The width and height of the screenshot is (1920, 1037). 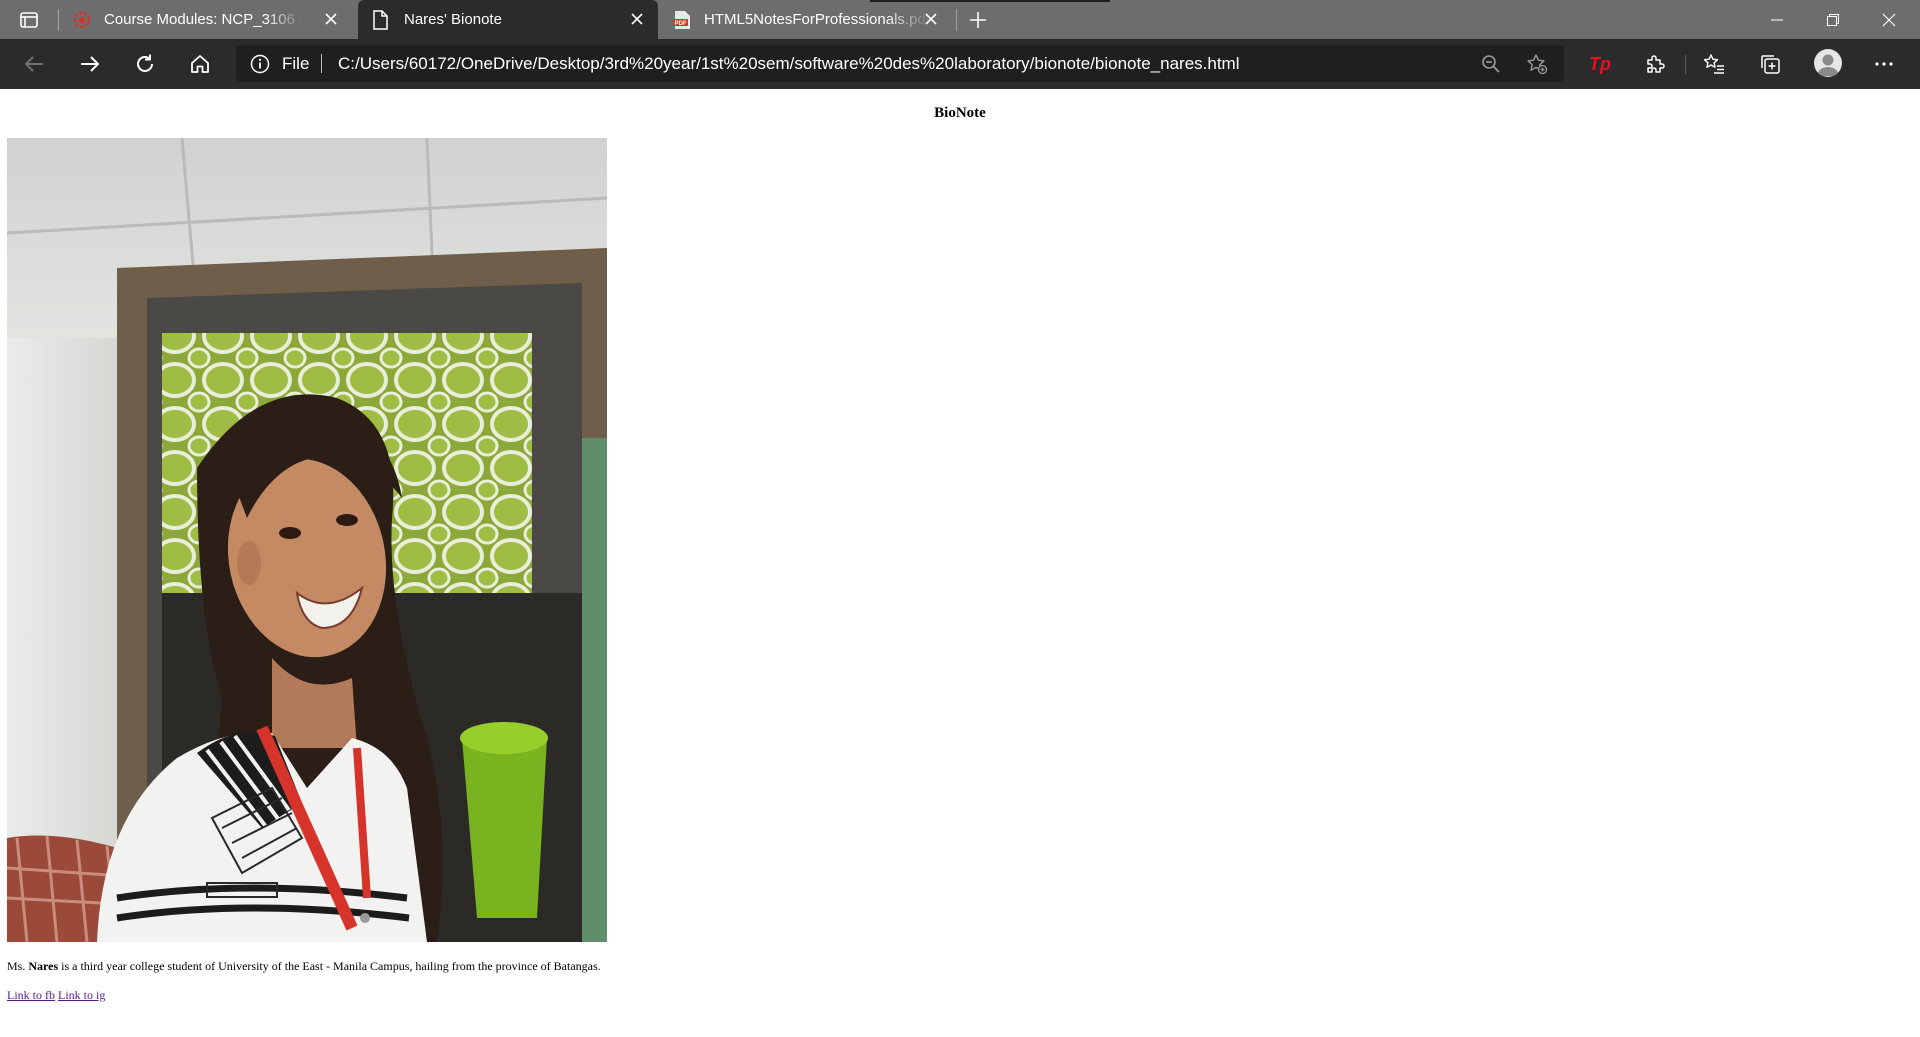 I want to click on home-icon, so click(x=200, y=64).